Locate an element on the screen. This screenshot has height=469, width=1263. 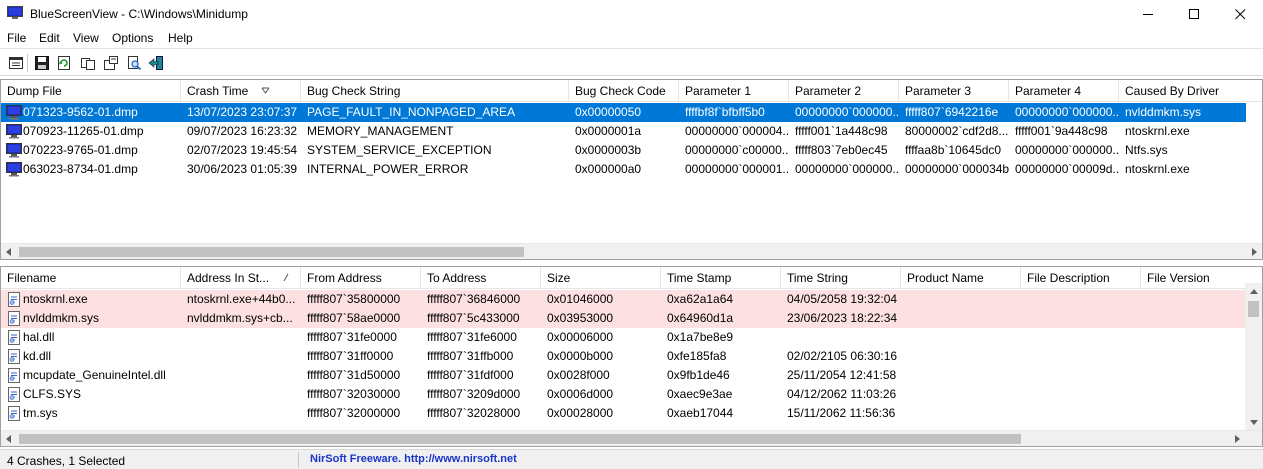
crash-cell: ffffaa8b`10645dc0 is located at coordinates (953, 150).